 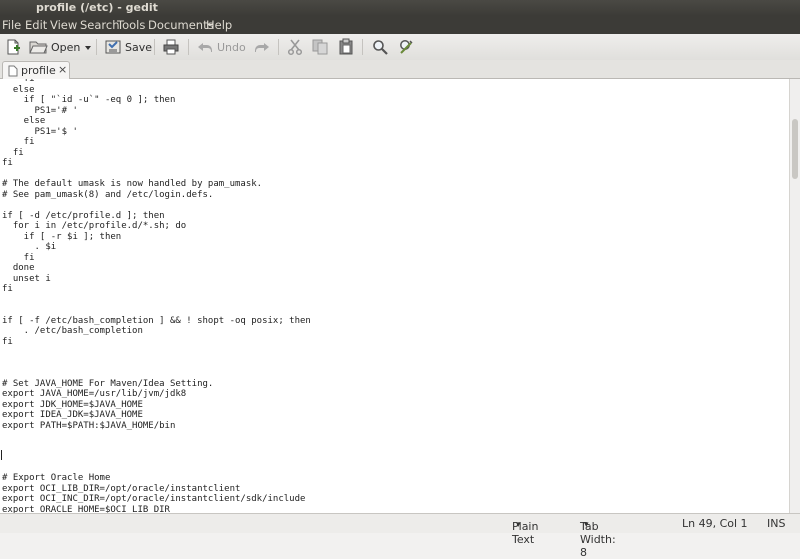 I want to click on menu-search: Search, so click(x=100, y=25).